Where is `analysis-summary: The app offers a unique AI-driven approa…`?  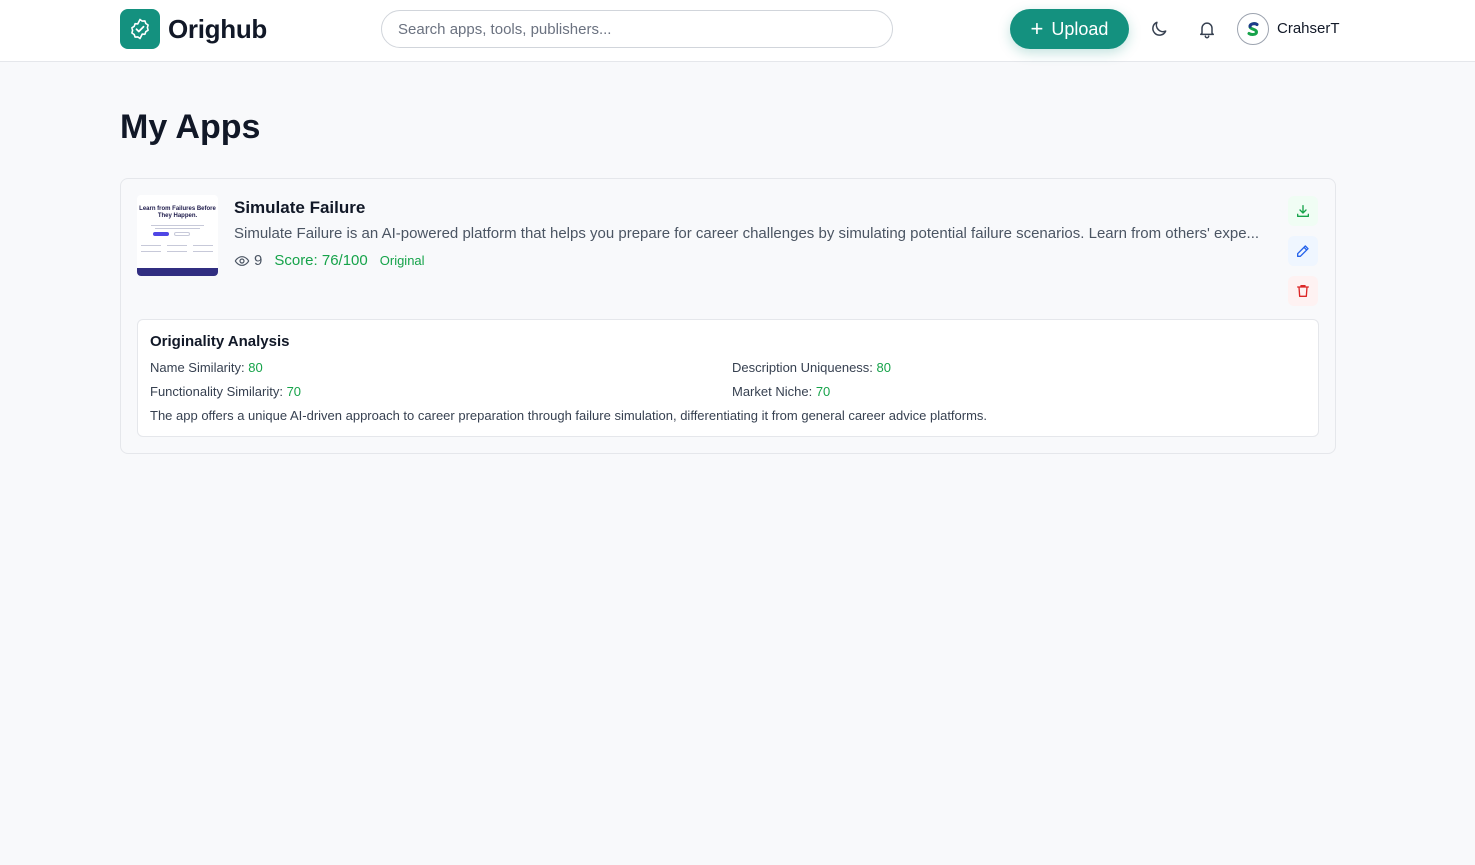
analysis-summary: The app offers a unique AI-driven approa… is located at coordinates (569, 415).